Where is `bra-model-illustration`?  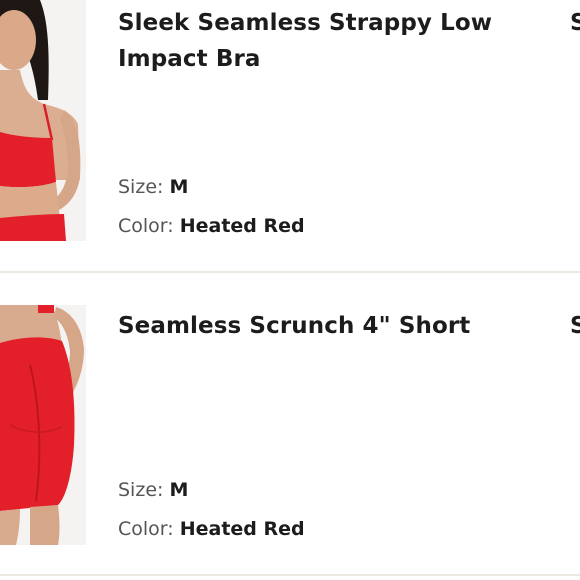 bra-model-illustration is located at coordinates (43, 120).